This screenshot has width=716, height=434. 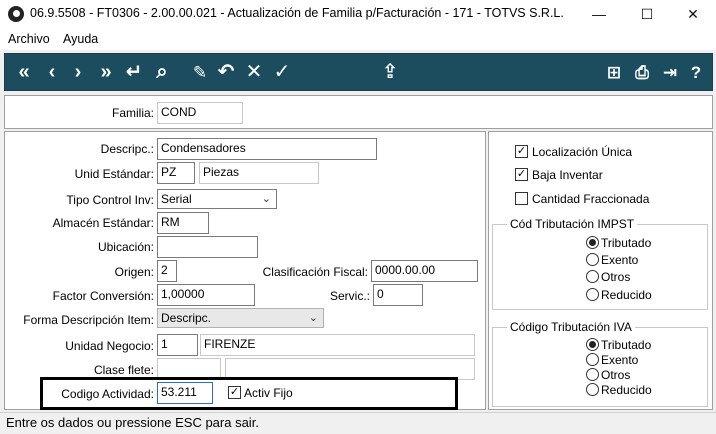 I want to click on origen-input: 2, so click(x=167, y=271).